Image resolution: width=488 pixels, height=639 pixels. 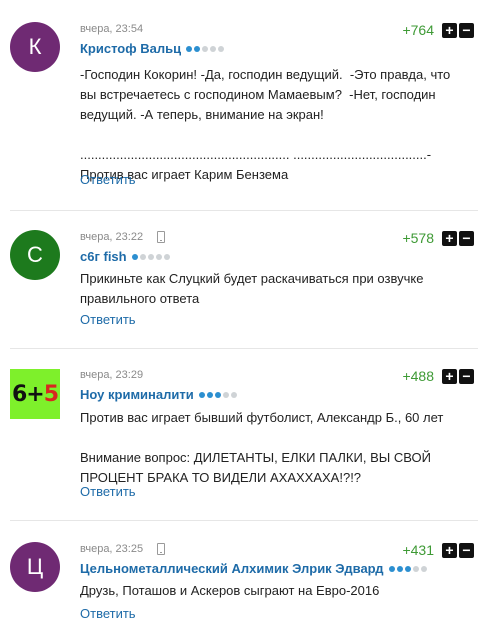 I want to click on author-row: Ноу криминалити, so click(x=159, y=394).